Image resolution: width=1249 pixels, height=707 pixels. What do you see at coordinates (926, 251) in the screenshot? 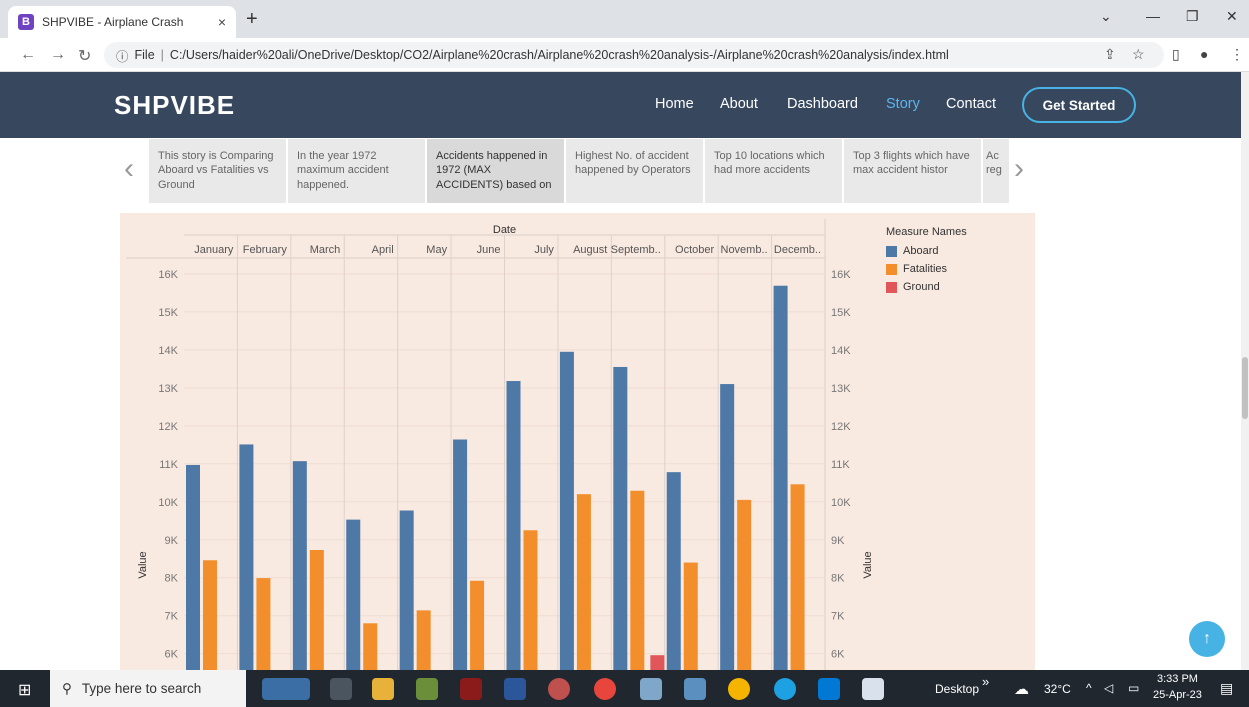
I see `legend-item-aboard: Aboard` at bounding box center [926, 251].